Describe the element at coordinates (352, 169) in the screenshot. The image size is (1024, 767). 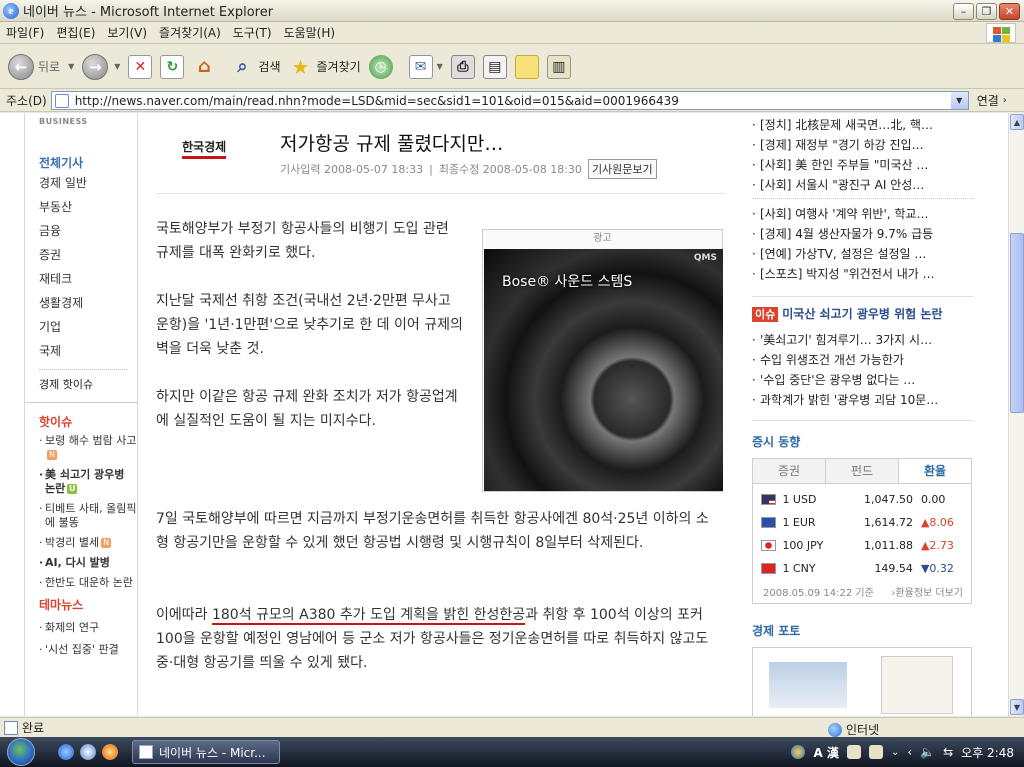
I see `input-date: 기사입력 2008-05-07 18:33` at that location.